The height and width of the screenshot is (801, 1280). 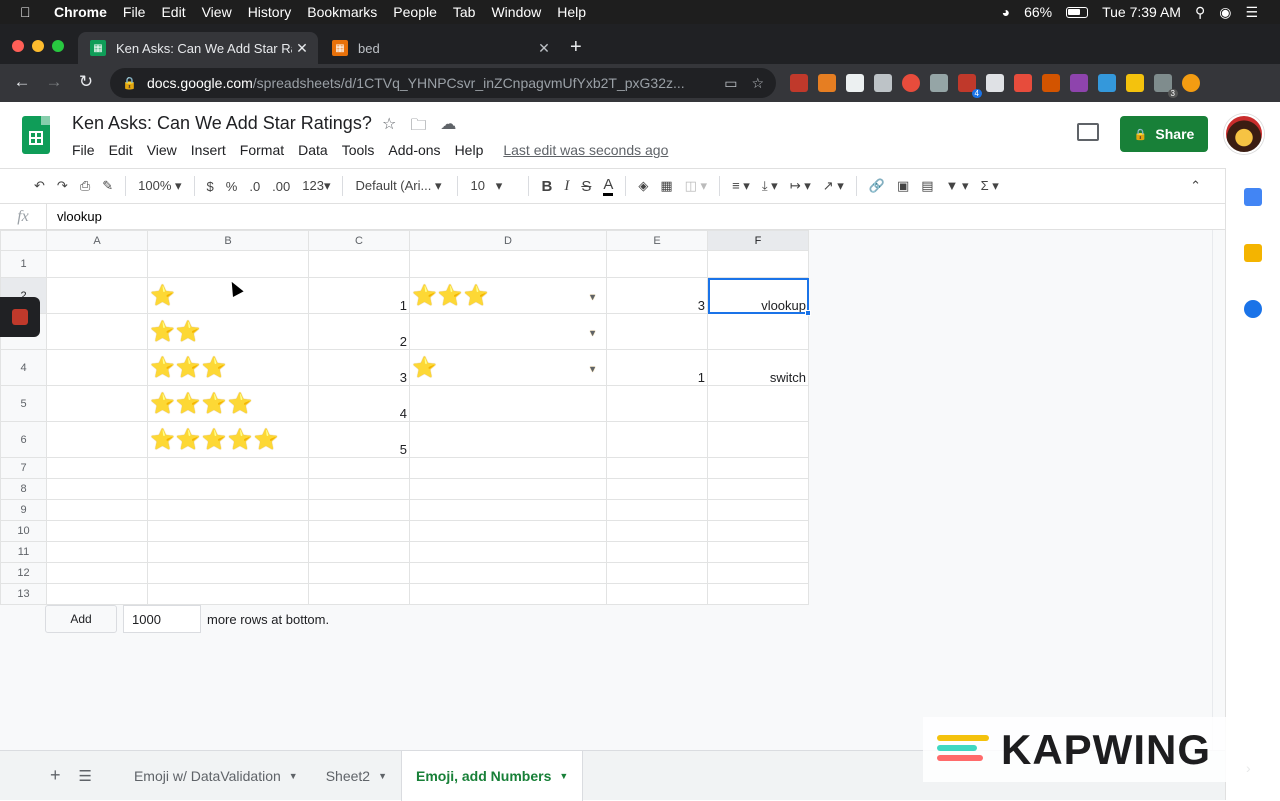 I want to click on bookmark-star-icon: ☆, so click(x=757, y=83).